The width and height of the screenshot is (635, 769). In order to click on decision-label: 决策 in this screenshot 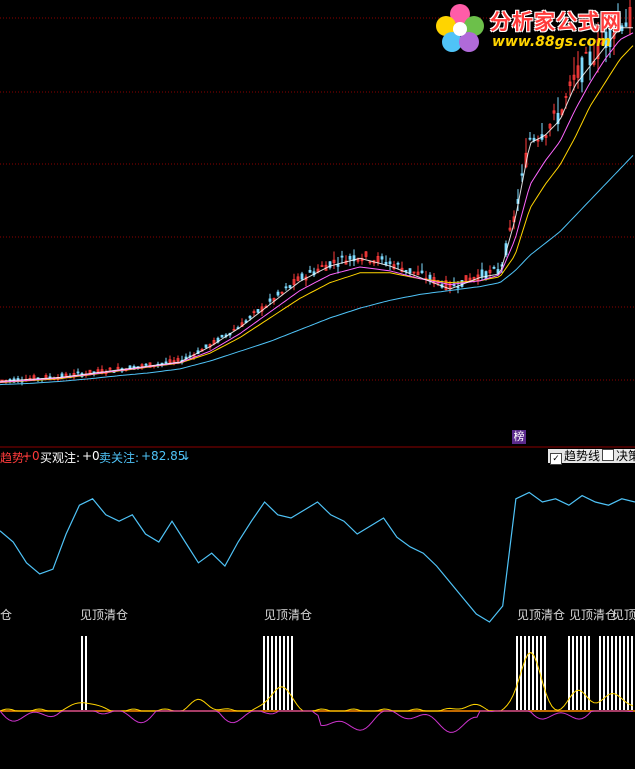, I will do `click(625, 456)`.